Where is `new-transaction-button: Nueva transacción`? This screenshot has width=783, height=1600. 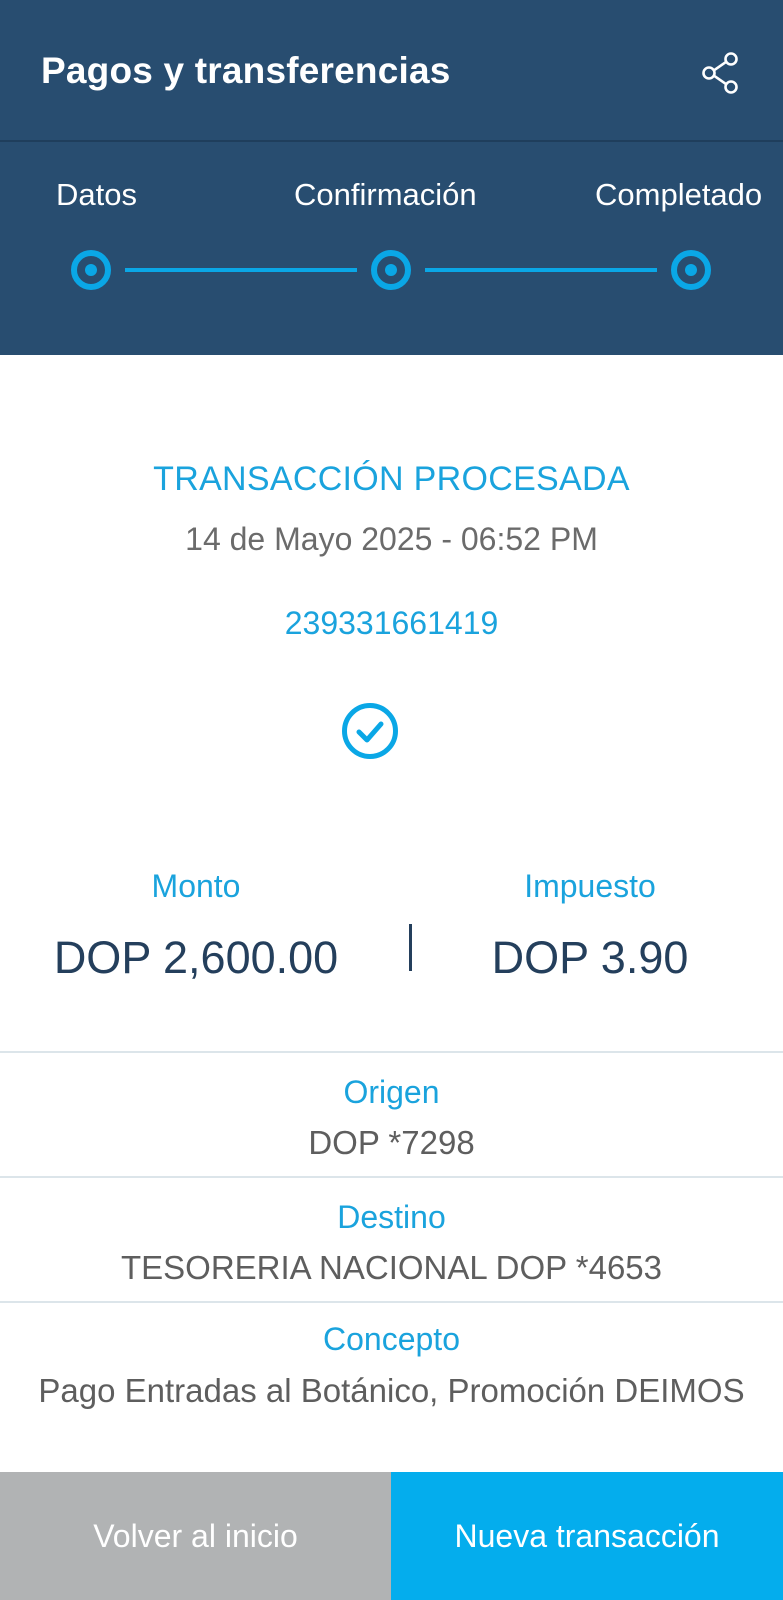 new-transaction-button: Nueva transacción is located at coordinates (587, 1536).